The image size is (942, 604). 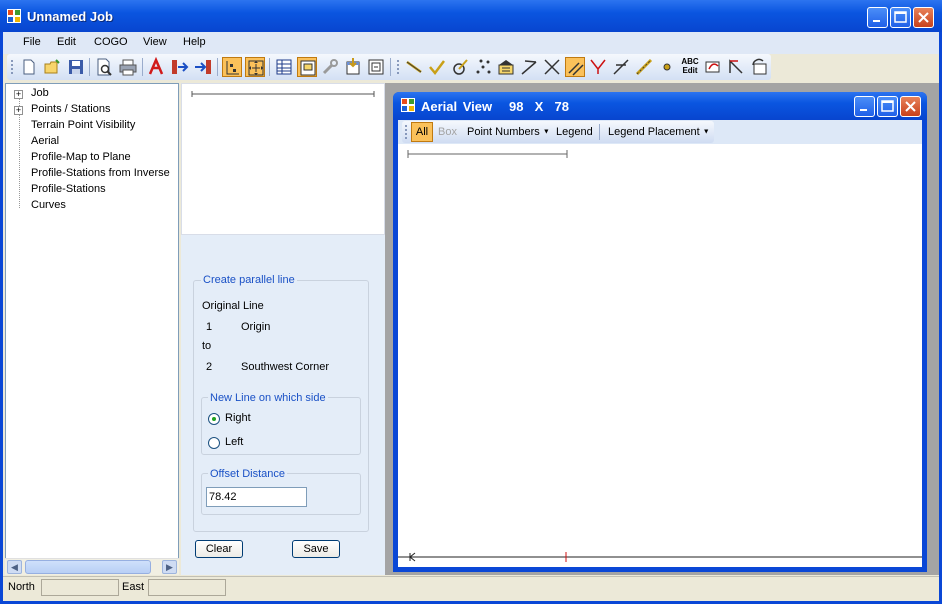 I want to click on menu-view: View, so click(x=155, y=42).